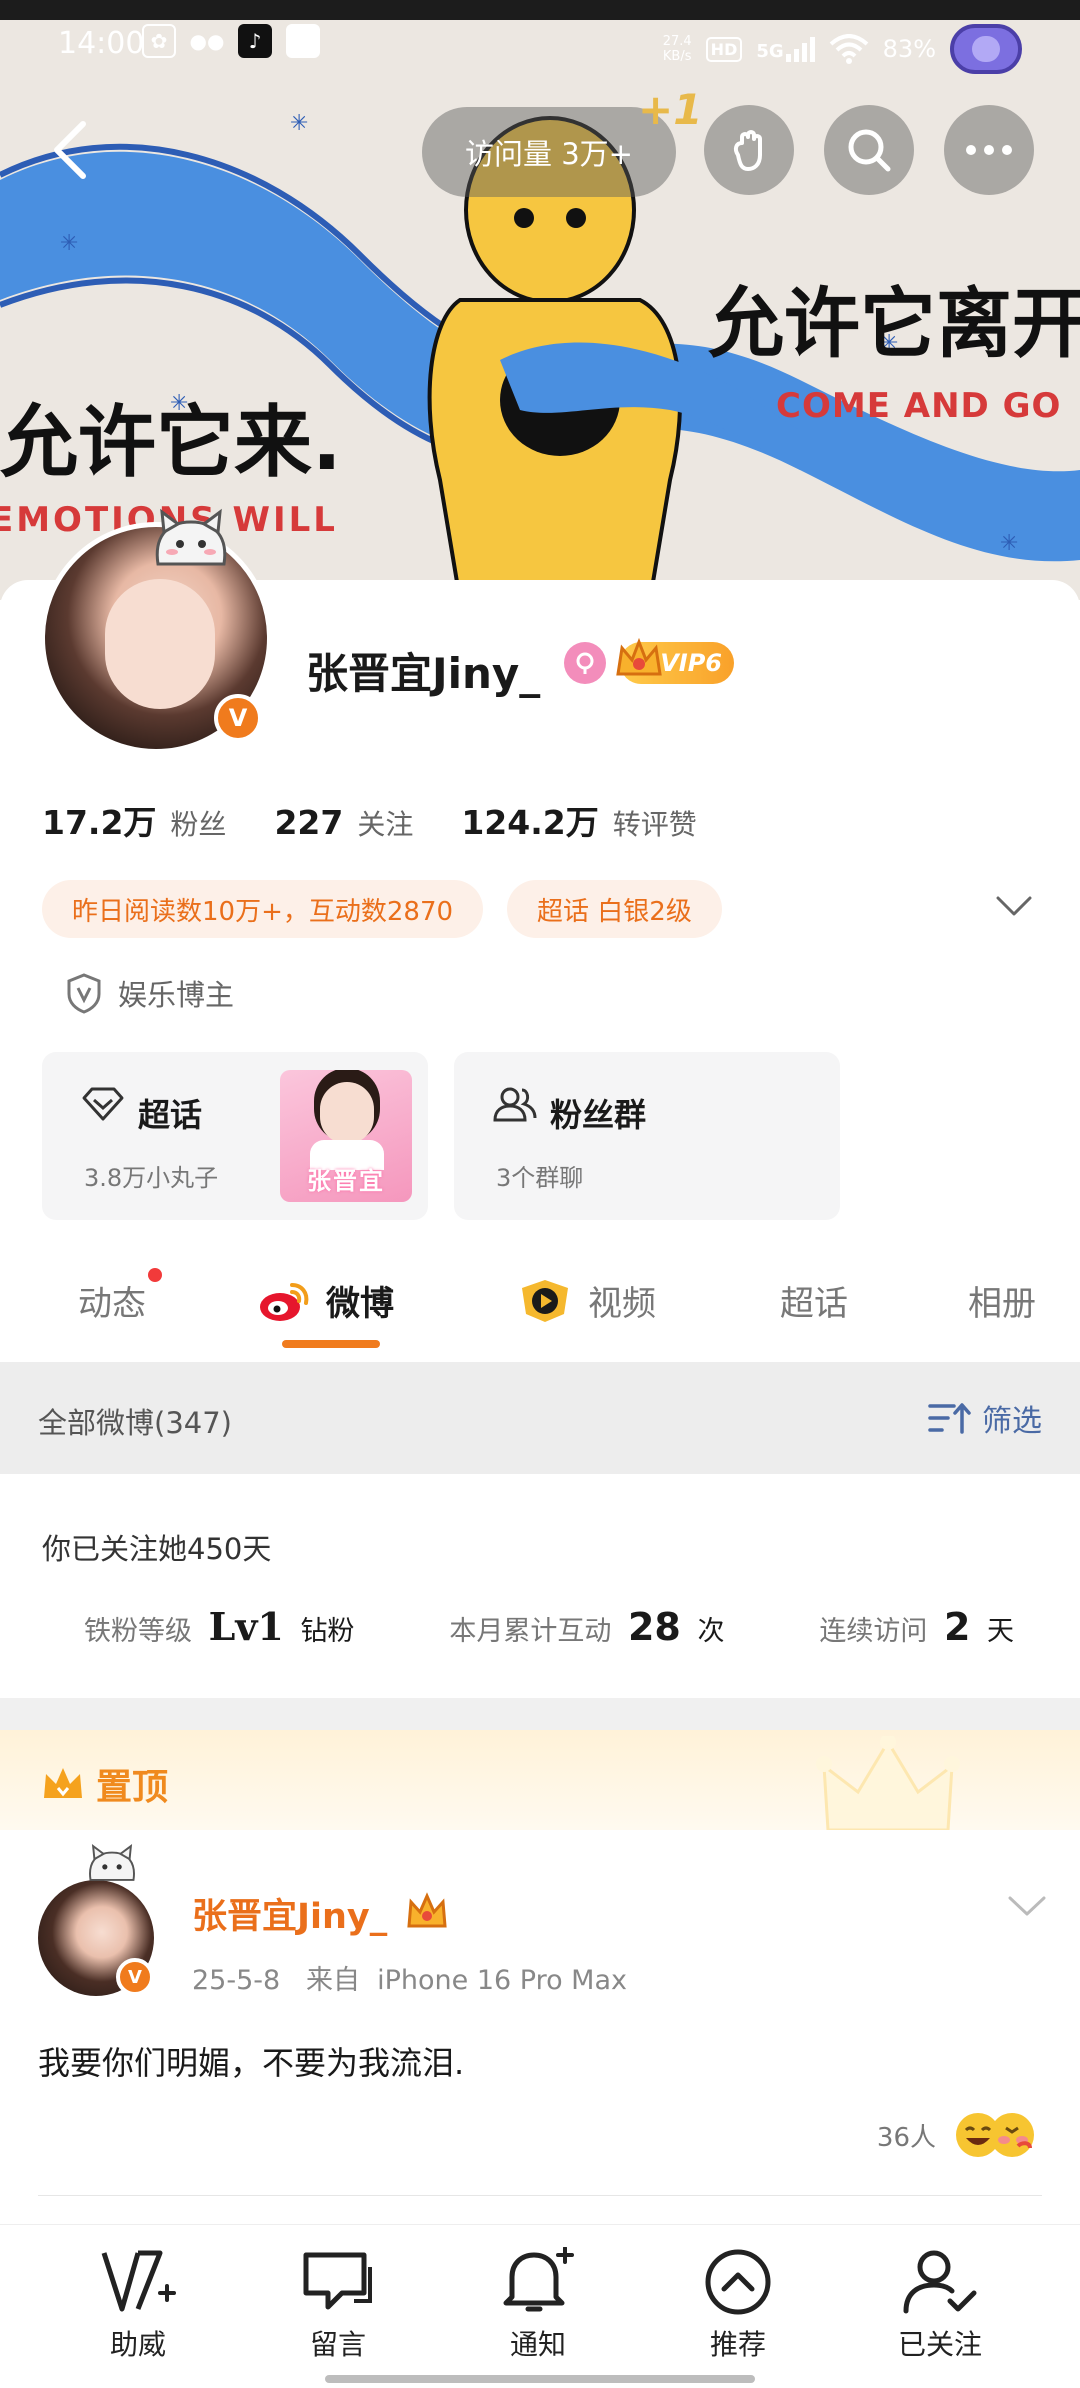 The height and width of the screenshot is (2388, 1080). What do you see at coordinates (1012, 1421) in the screenshot?
I see `filter-label: 筛选` at bounding box center [1012, 1421].